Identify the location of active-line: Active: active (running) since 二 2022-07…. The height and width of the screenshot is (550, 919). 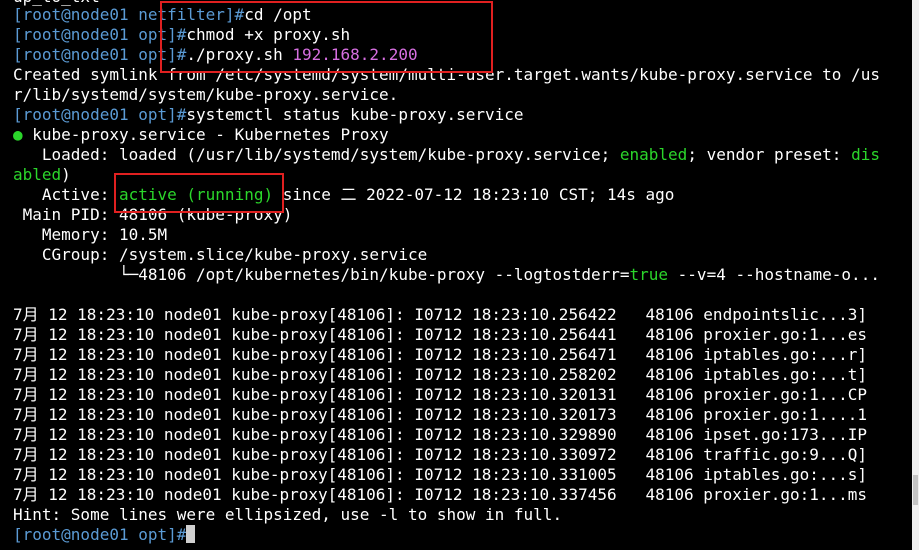
(456, 195).